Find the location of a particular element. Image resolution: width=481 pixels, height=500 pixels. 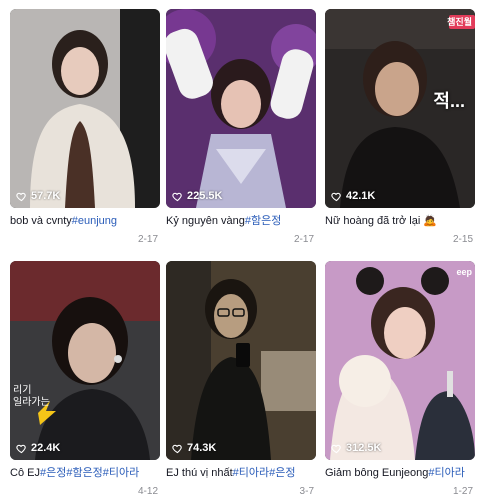

caption-hashtags: #티아라#은정 is located at coordinates (264, 473).